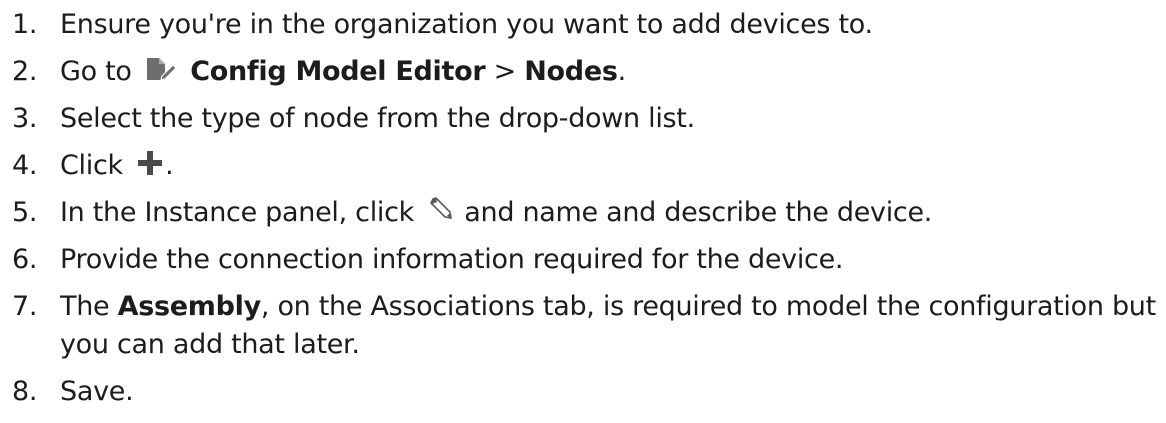  What do you see at coordinates (698, 212) in the screenshot?
I see `step-text-suffix: and name and describe the device.` at bounding box center [698, 212].